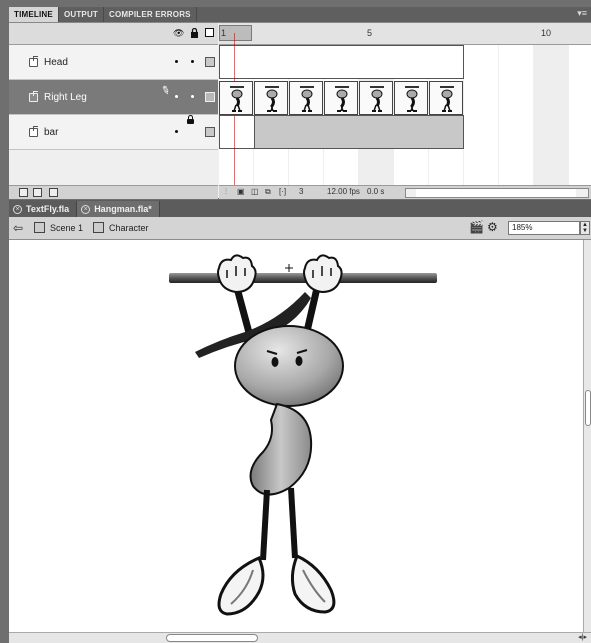  Describe the element at coordinates (113, 62) in the screenshot. I see `layer-row-head: Head` at that location.